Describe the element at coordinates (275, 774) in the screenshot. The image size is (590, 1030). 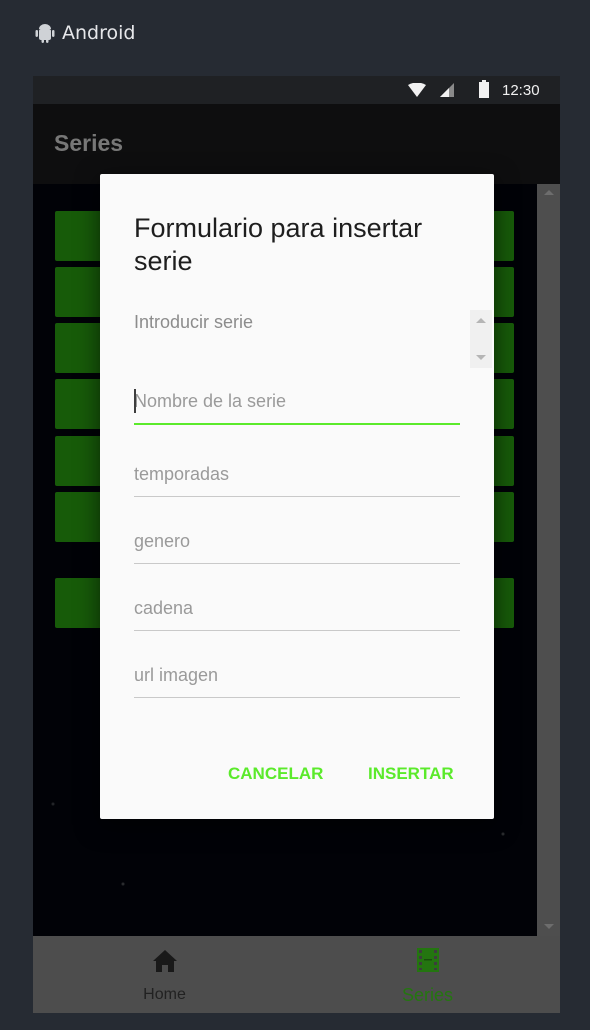
I see `cancel-button: CANCELAR` at that location.